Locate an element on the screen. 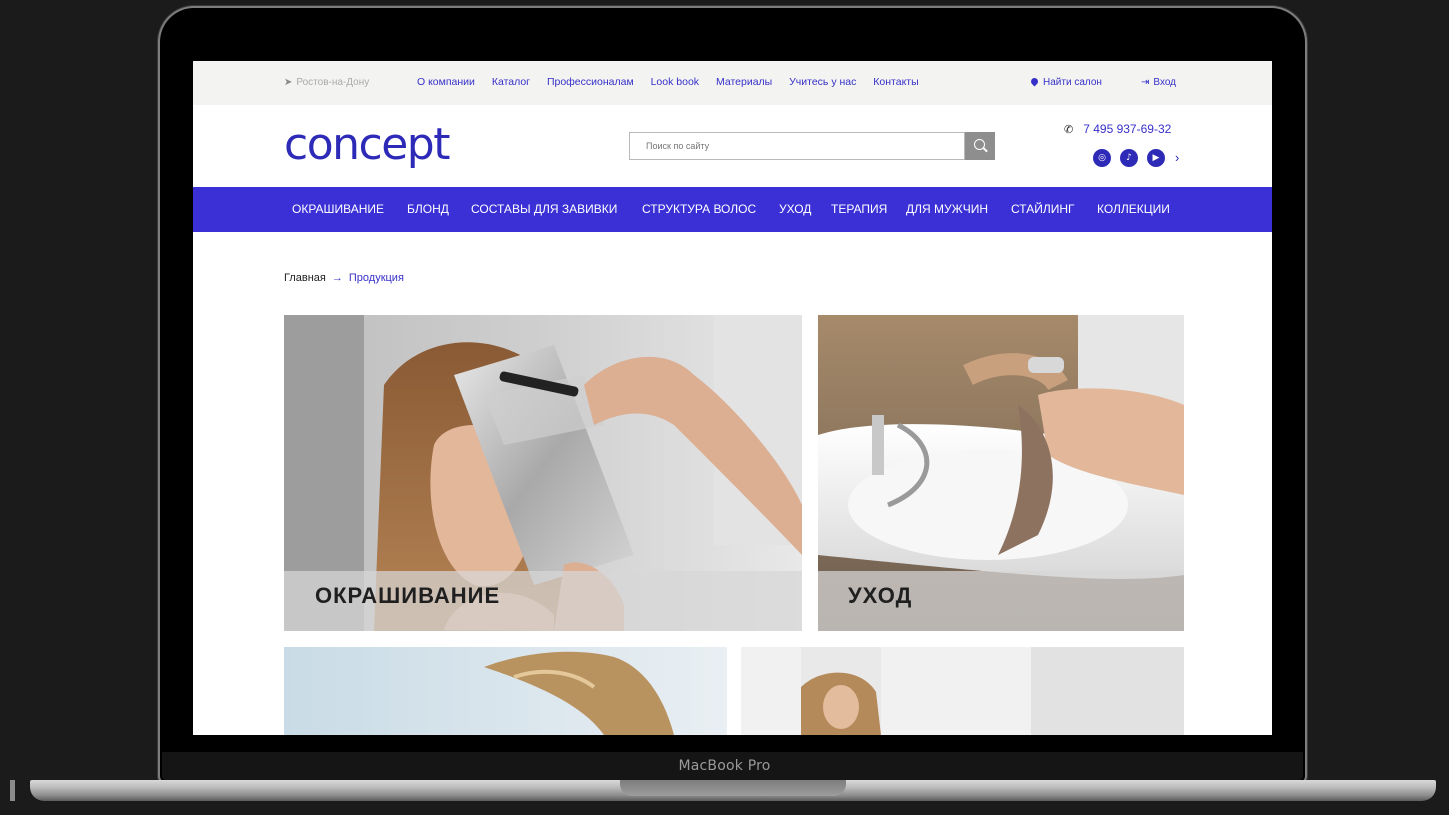  category-perm: СОСТАВЫ ДЛЯ ЗАВИВКИ is located at coordinates (544, 209).